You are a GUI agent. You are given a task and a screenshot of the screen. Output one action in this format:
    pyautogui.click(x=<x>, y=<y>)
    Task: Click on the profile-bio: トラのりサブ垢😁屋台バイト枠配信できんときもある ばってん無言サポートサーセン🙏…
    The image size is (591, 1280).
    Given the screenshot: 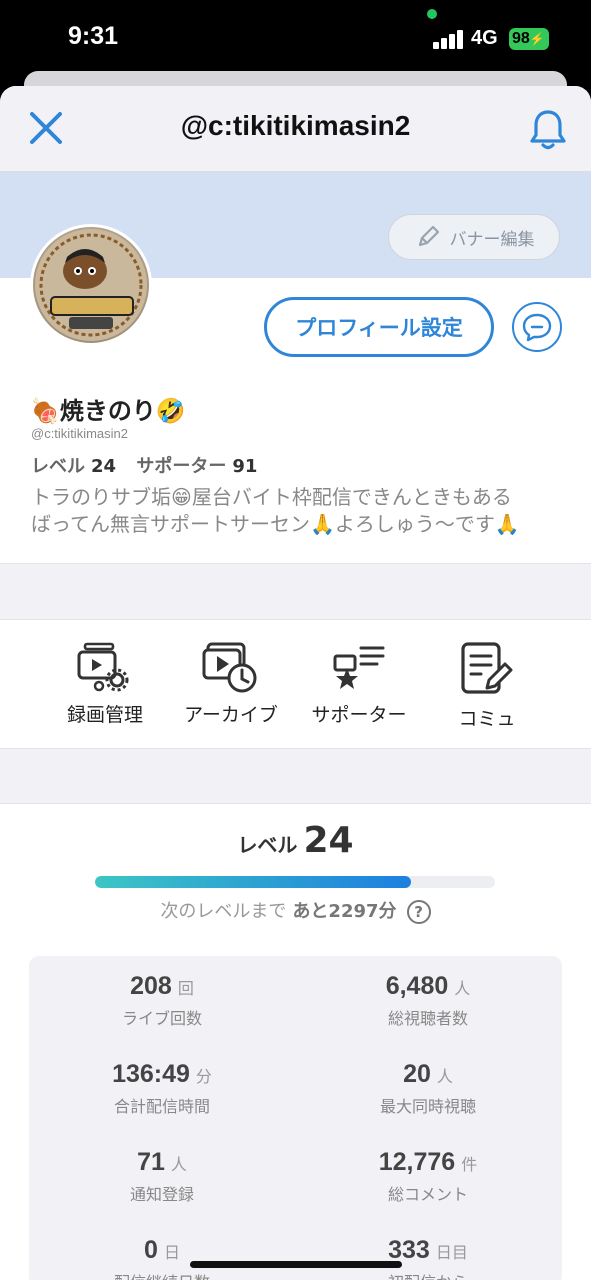 What is the action you would take?
    pyautogui.click(x=301, y=511)
    